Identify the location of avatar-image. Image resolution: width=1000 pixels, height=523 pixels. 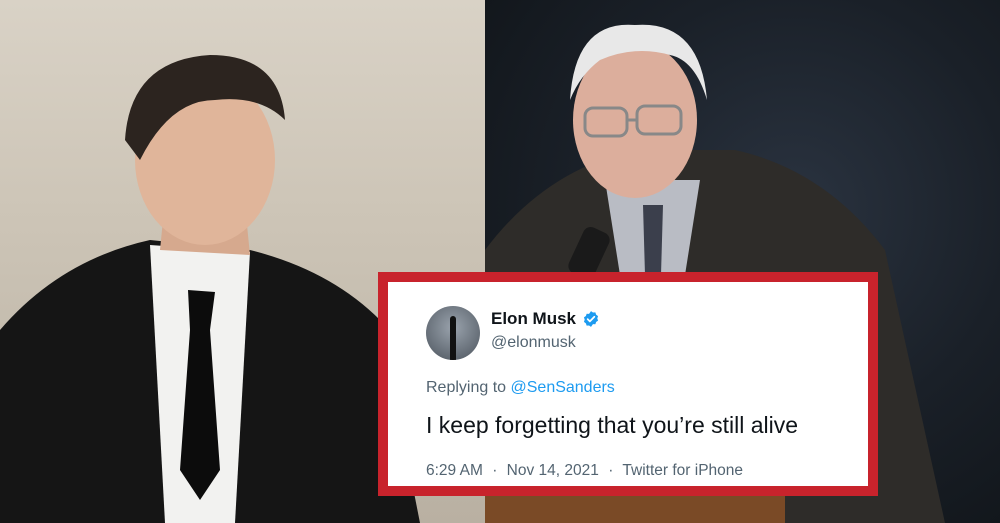
(453, 338).